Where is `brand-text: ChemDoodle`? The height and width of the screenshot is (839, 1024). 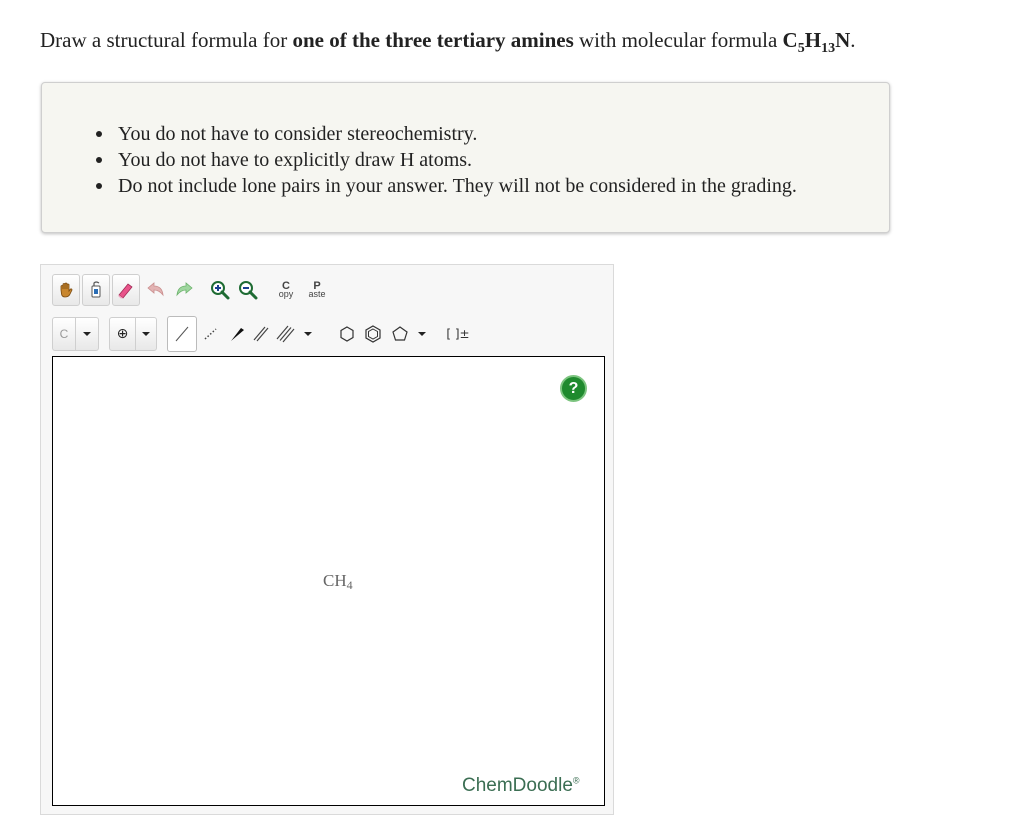
brand-text: ChemDoodle is located at coordinates (517, 785).